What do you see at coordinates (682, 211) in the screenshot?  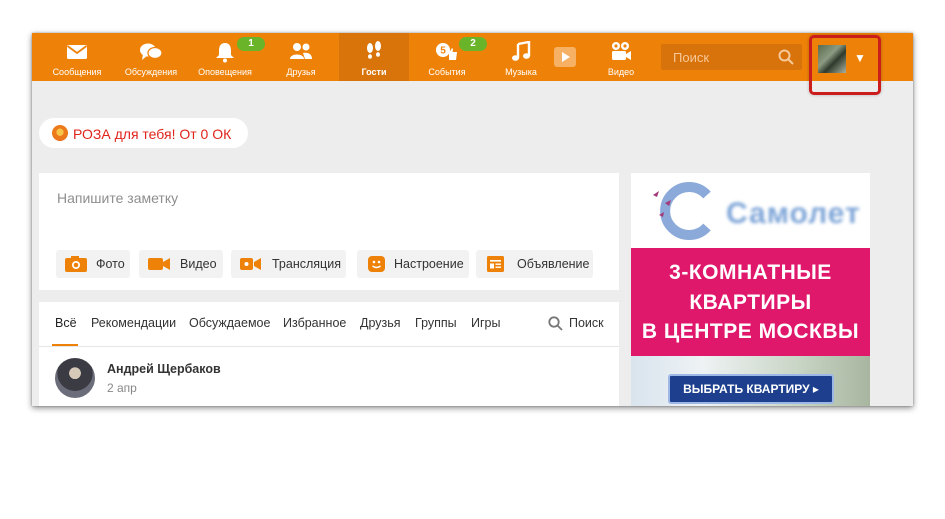 I see `ad-logo-mark-icon` at bounding box center [682, 211].